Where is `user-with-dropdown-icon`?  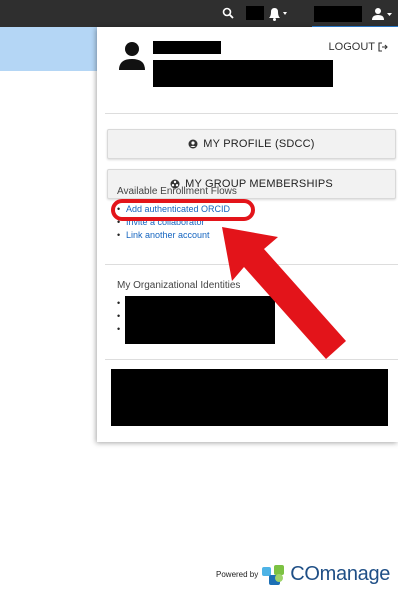 user-with-dropdown-icon is located at coordinates (382, 14).